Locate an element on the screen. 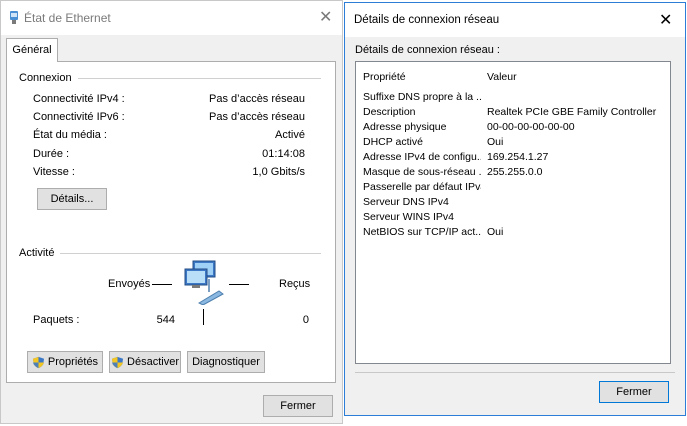 The image size is (687, 426). duration-label: Durée : is located at coordinates (51, 154).